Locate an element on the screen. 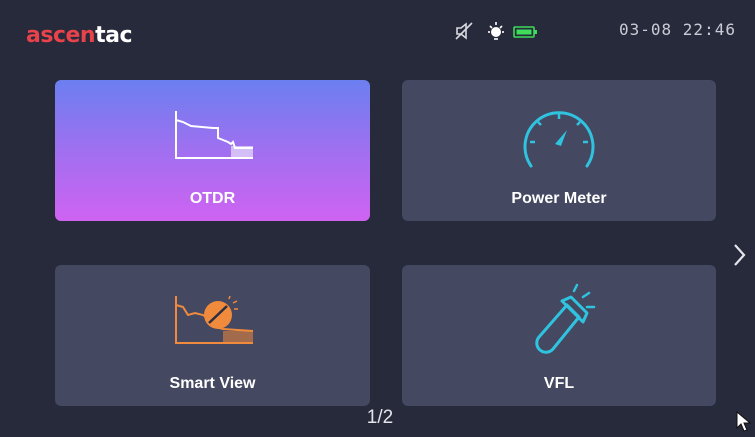  smart-view-label: Smart View is located at coordinates (212, 383).